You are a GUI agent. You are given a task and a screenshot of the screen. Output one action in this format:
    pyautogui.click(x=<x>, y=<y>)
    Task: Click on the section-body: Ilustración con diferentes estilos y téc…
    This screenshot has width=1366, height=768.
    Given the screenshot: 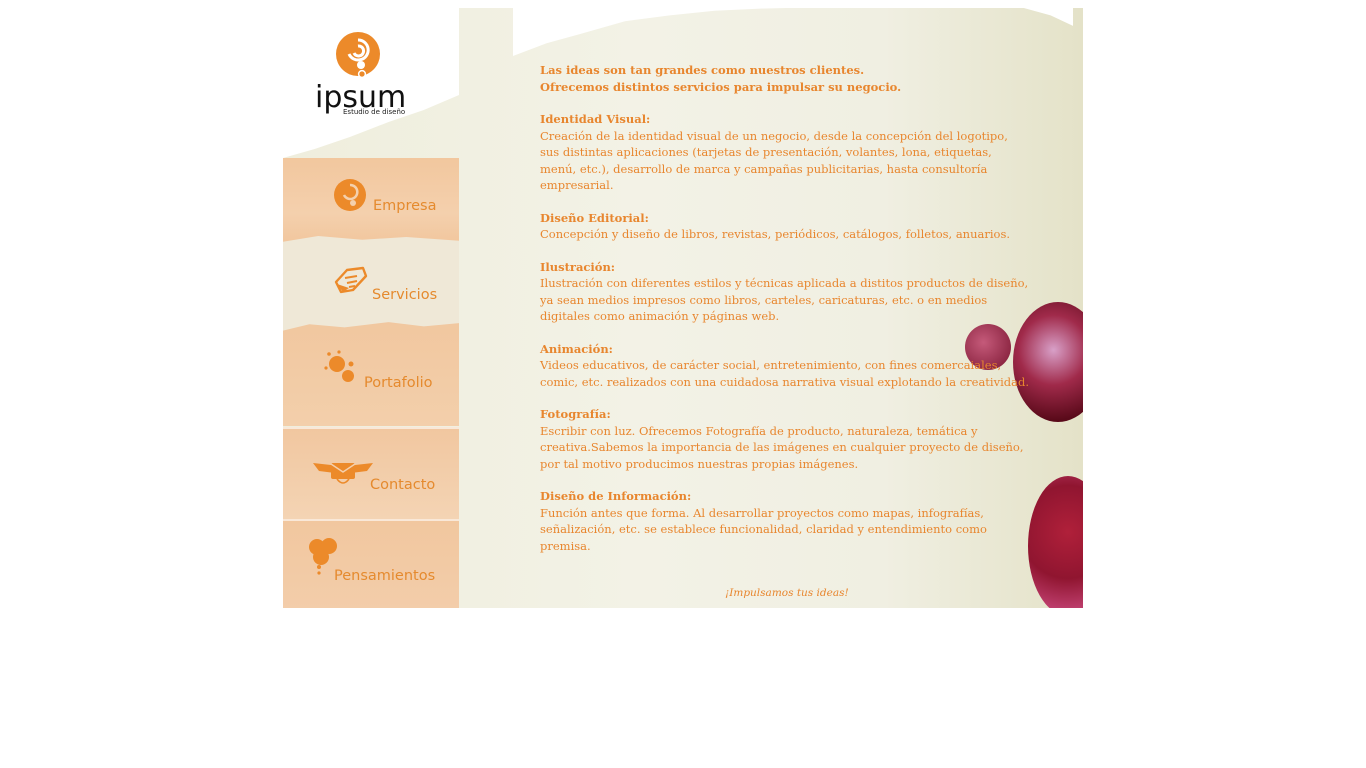 What is the action you would take?
    pyautogui.click(x=784, y=299)
    